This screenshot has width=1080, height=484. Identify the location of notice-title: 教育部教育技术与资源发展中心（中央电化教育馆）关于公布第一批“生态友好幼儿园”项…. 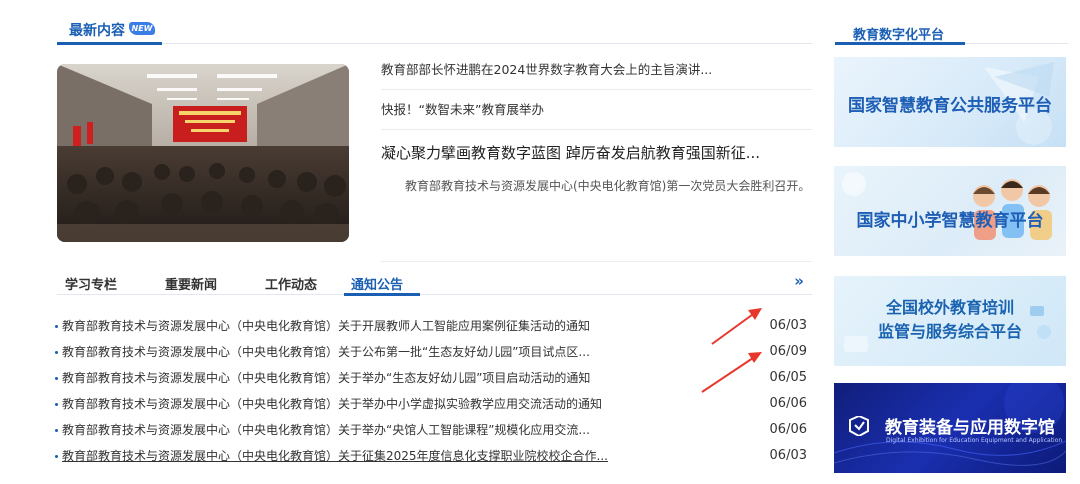
(362, 352).